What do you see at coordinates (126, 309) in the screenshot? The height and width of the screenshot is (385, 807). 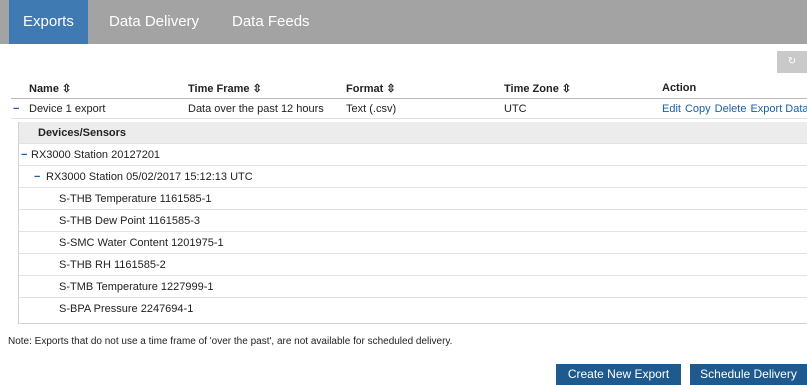 I see `sensor-name: S-BPA Pressure 2247694-1` at bounding box center [126, 309].